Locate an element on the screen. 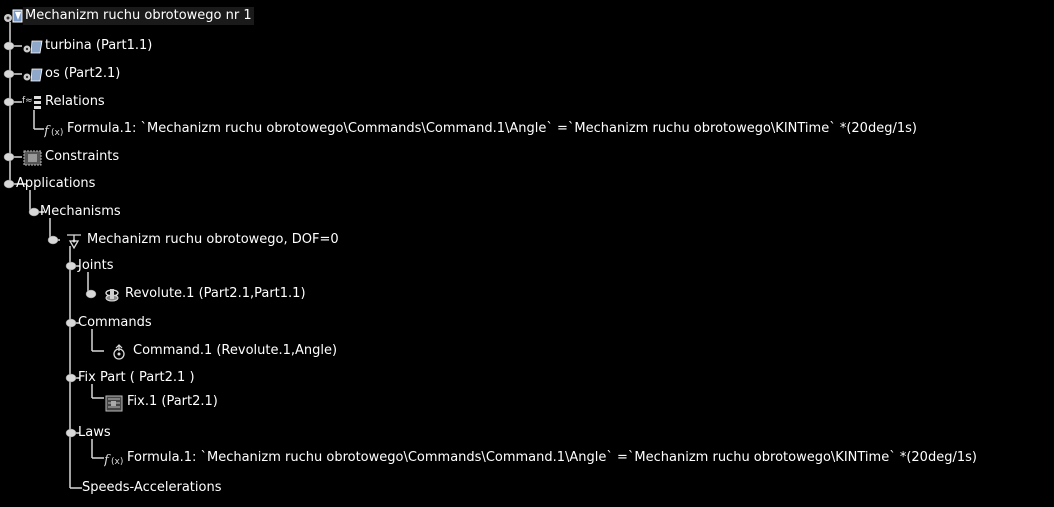 This screenshot has width=1054, height=507. tree-node-label: Applications is located at coordinates (56, 183).